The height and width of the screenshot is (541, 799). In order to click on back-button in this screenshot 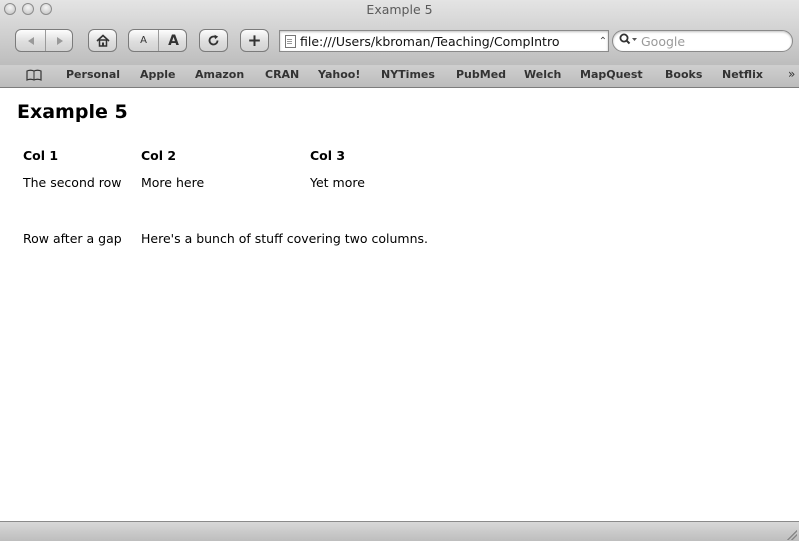, I will do `click(30, 40)`.